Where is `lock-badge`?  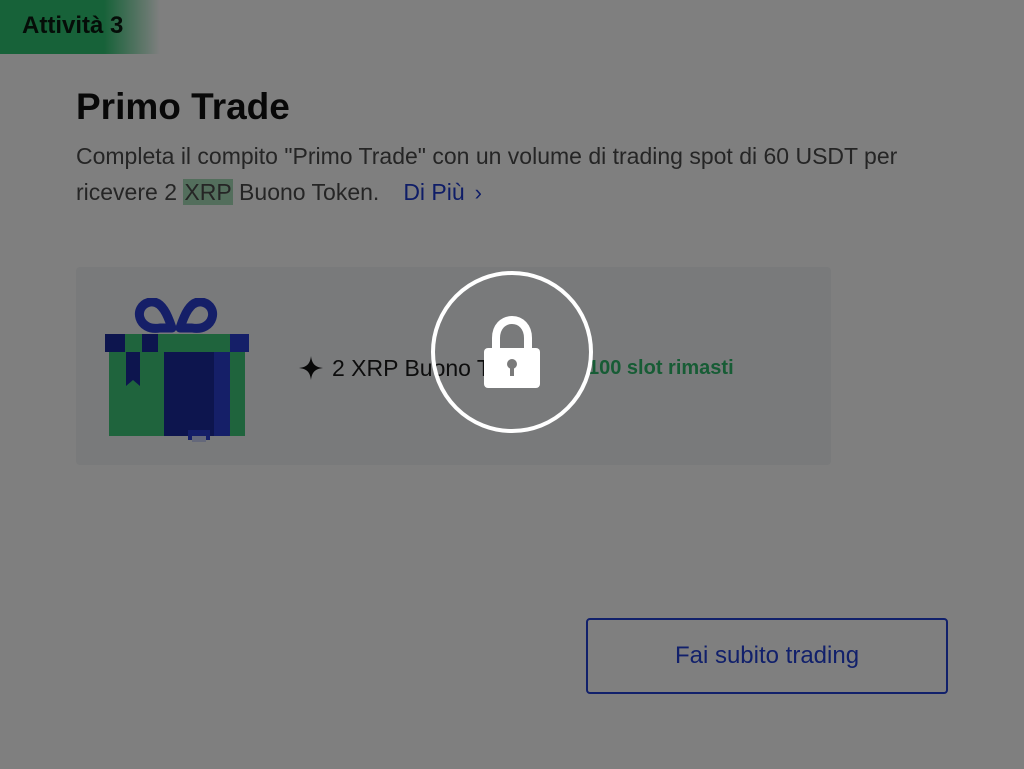 lock-badge is located at coordinates (512, 352).